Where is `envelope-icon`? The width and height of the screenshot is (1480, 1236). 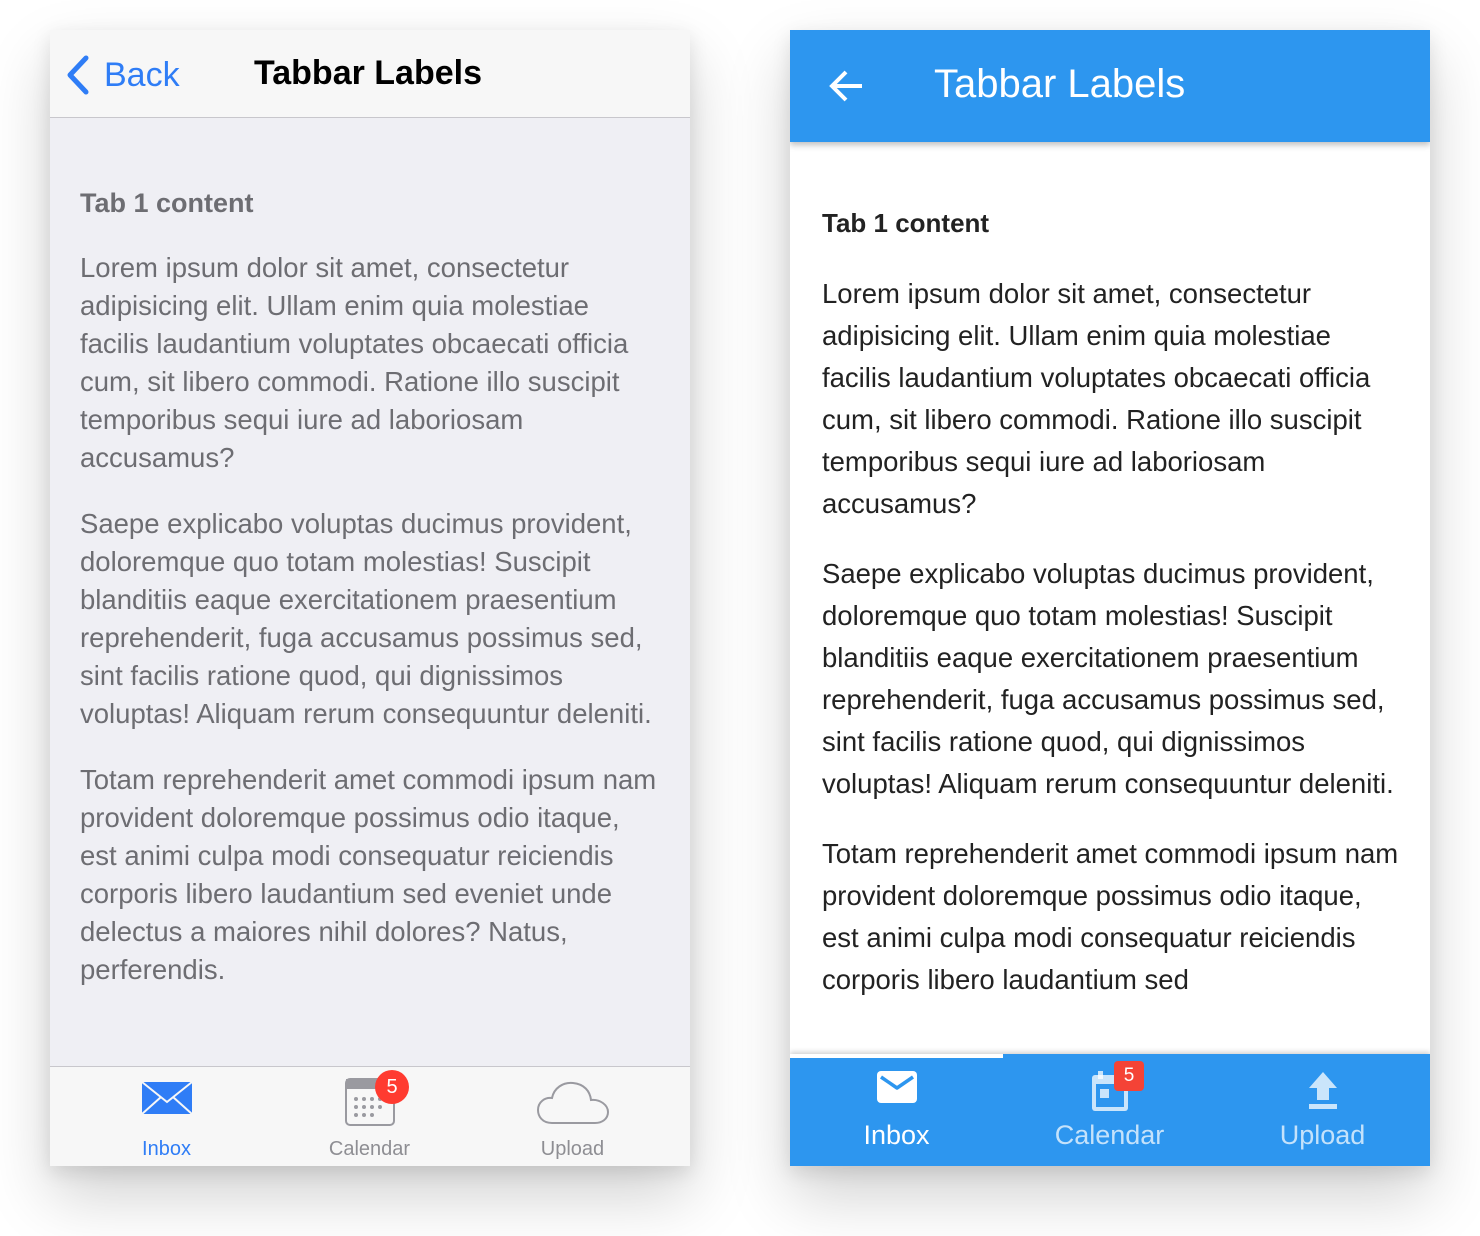
envelope-icon is located at coordinates (166, 1098).